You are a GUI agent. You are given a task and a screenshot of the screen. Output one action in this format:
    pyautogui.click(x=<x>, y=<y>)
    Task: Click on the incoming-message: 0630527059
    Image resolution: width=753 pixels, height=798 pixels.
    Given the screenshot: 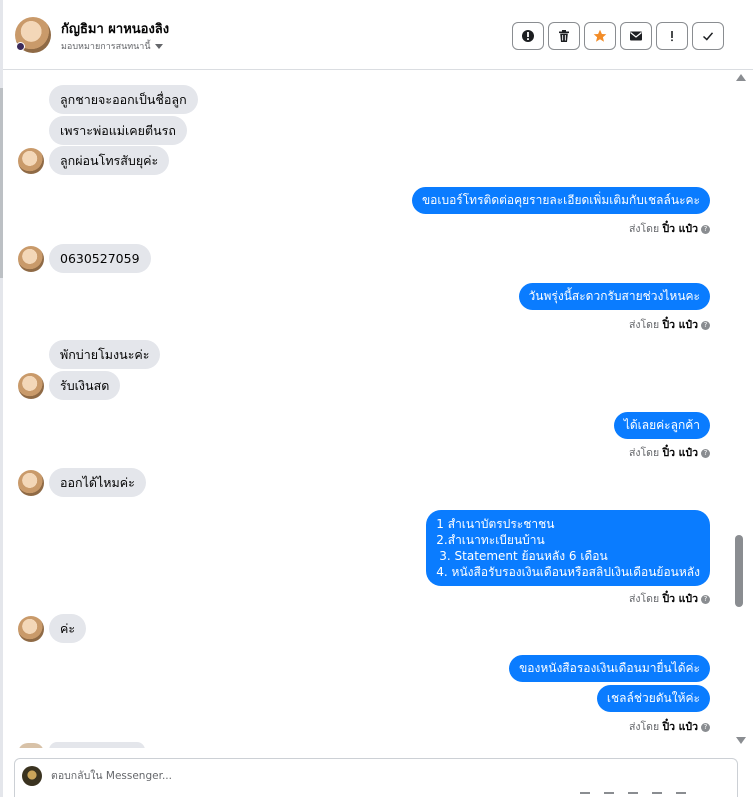 What is the action you would take?
    pyautogui.click(x=100, y=258)
    